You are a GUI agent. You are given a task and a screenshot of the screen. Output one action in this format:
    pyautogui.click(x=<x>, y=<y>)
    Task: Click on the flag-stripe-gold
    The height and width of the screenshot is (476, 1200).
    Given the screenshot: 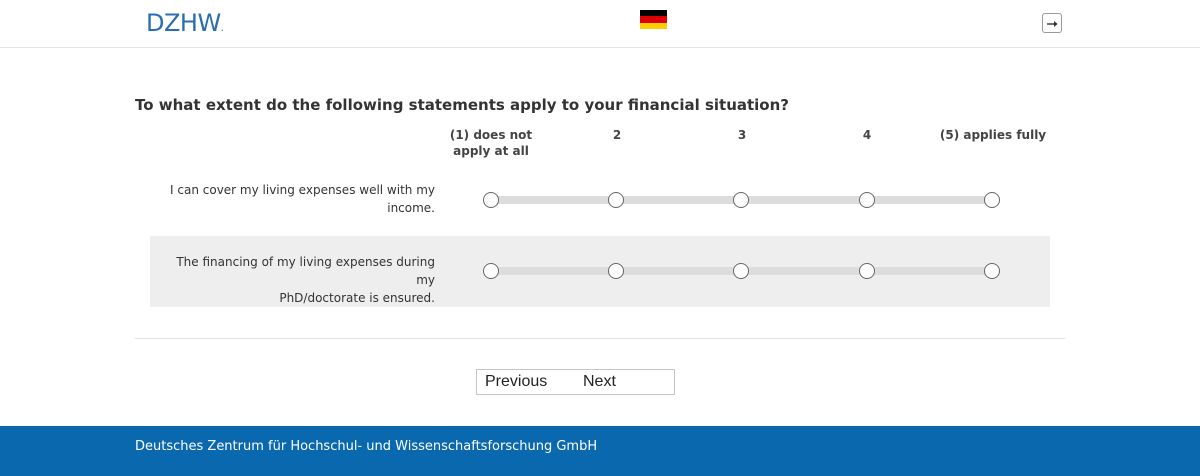 What is the action you would take?
    pyautogui.click(x=653, y=25)
    